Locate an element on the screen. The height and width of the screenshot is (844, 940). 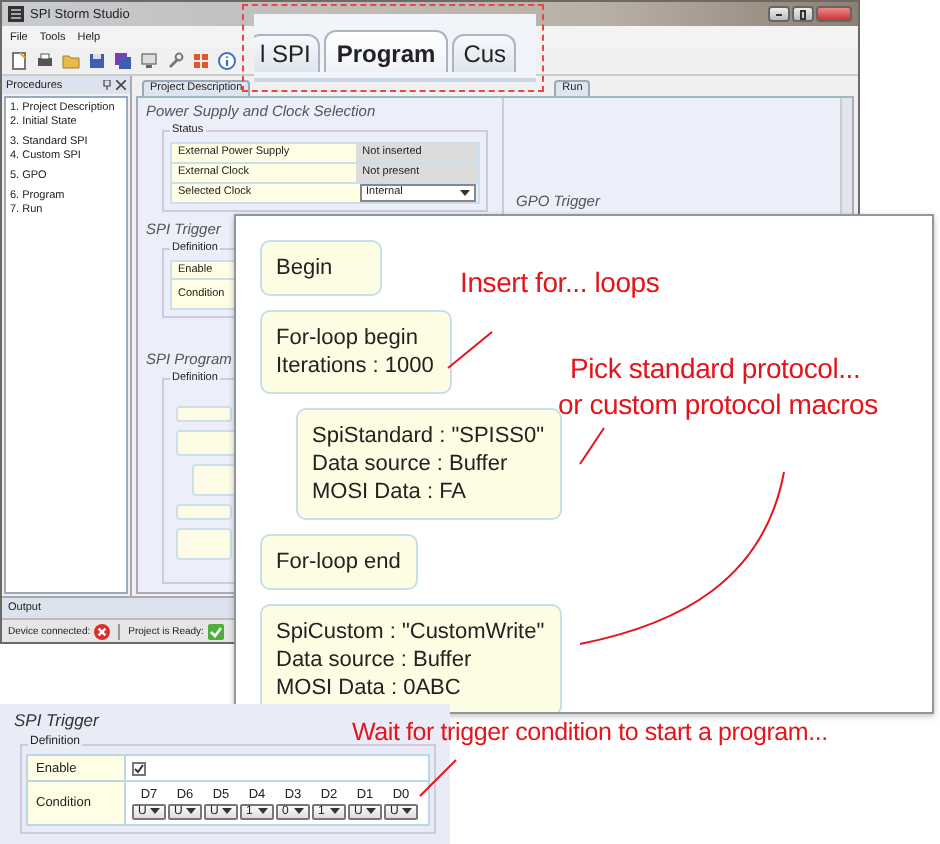
tab: l SPI is located at coordinates (287, 53).